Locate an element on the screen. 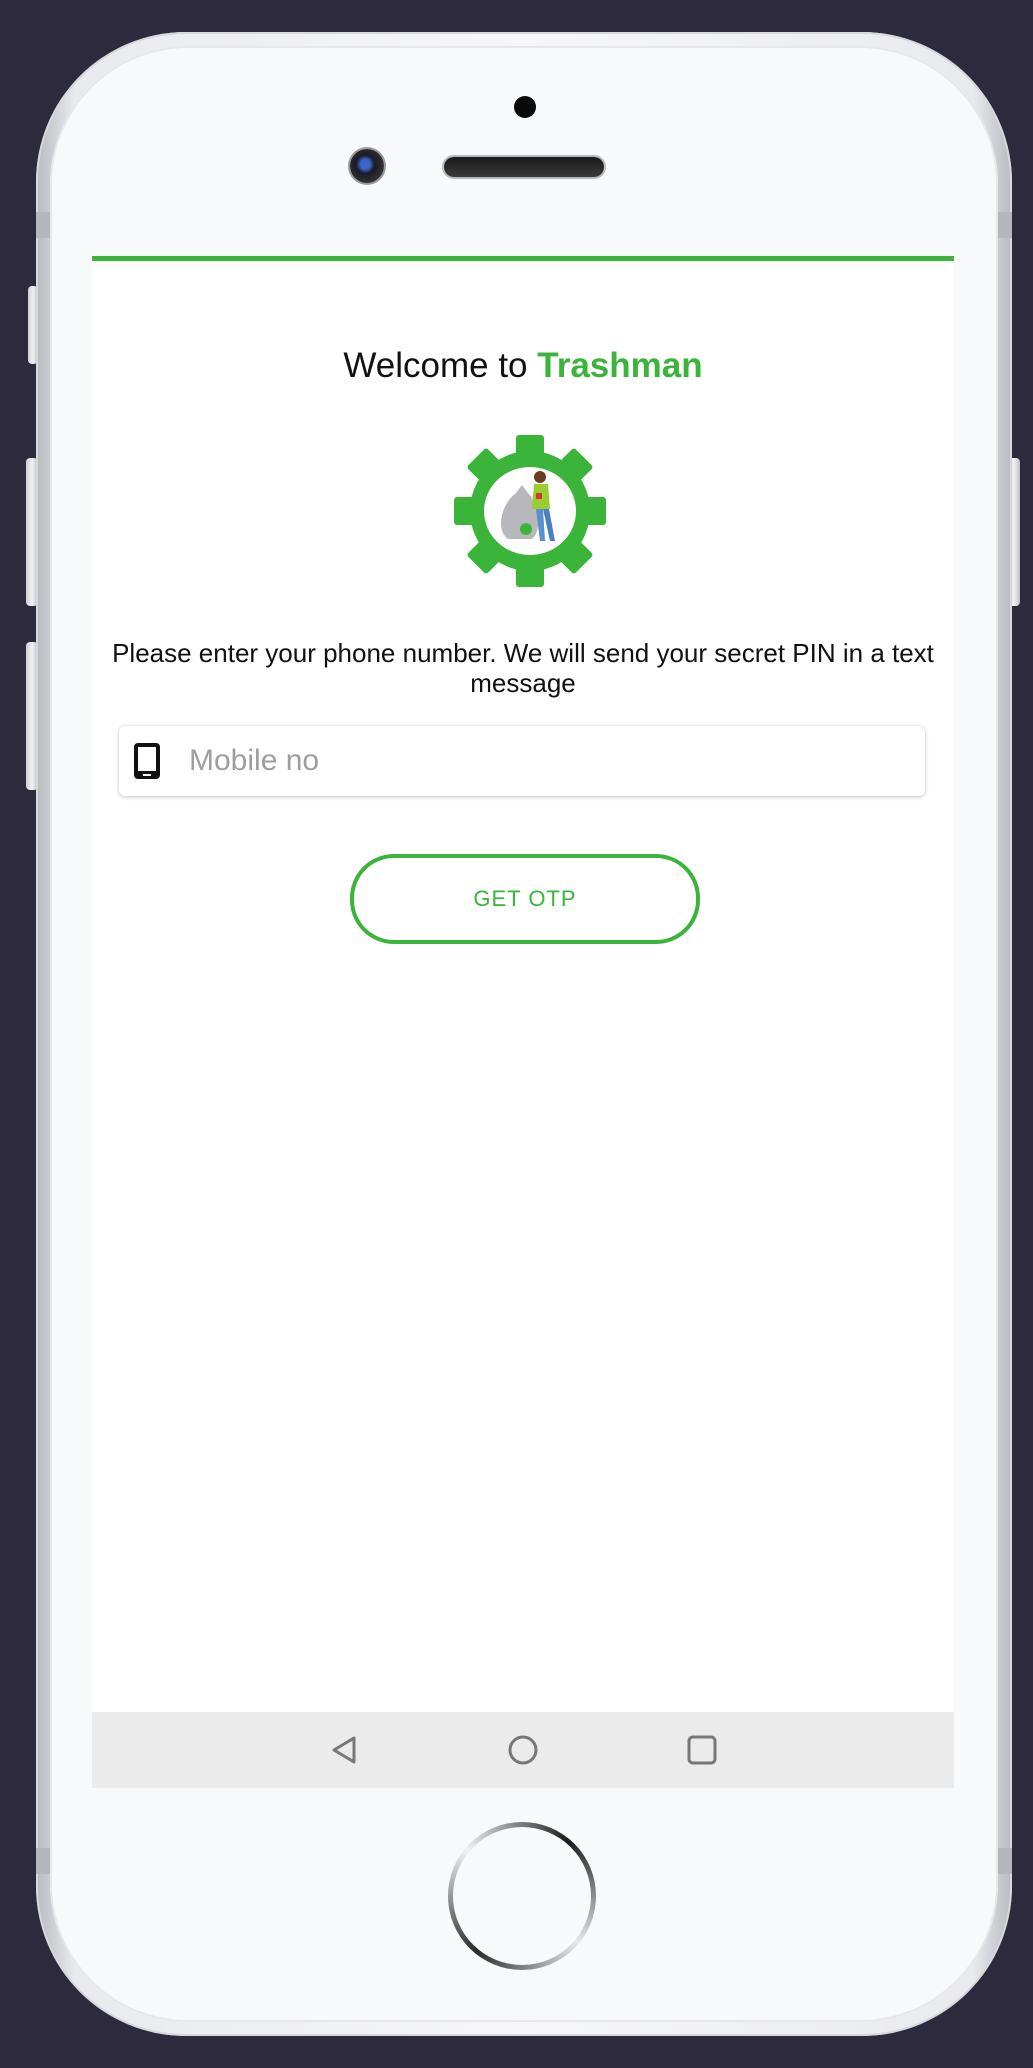 This screenshot has width=1033, height=2068. front-camera is located at coordinates (367, 166).